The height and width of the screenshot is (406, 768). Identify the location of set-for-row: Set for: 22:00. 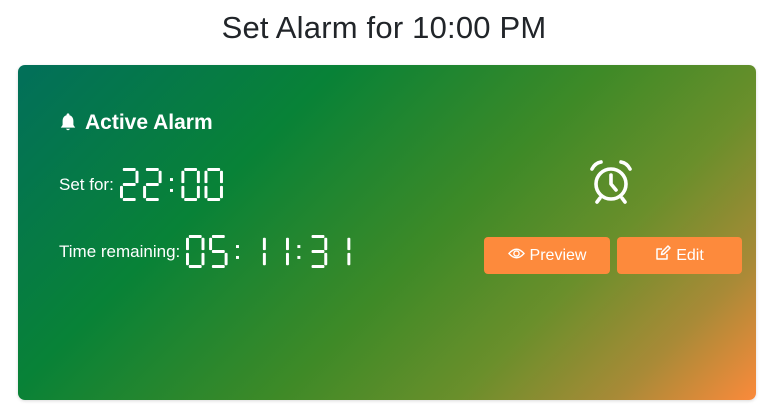
(143, 184).